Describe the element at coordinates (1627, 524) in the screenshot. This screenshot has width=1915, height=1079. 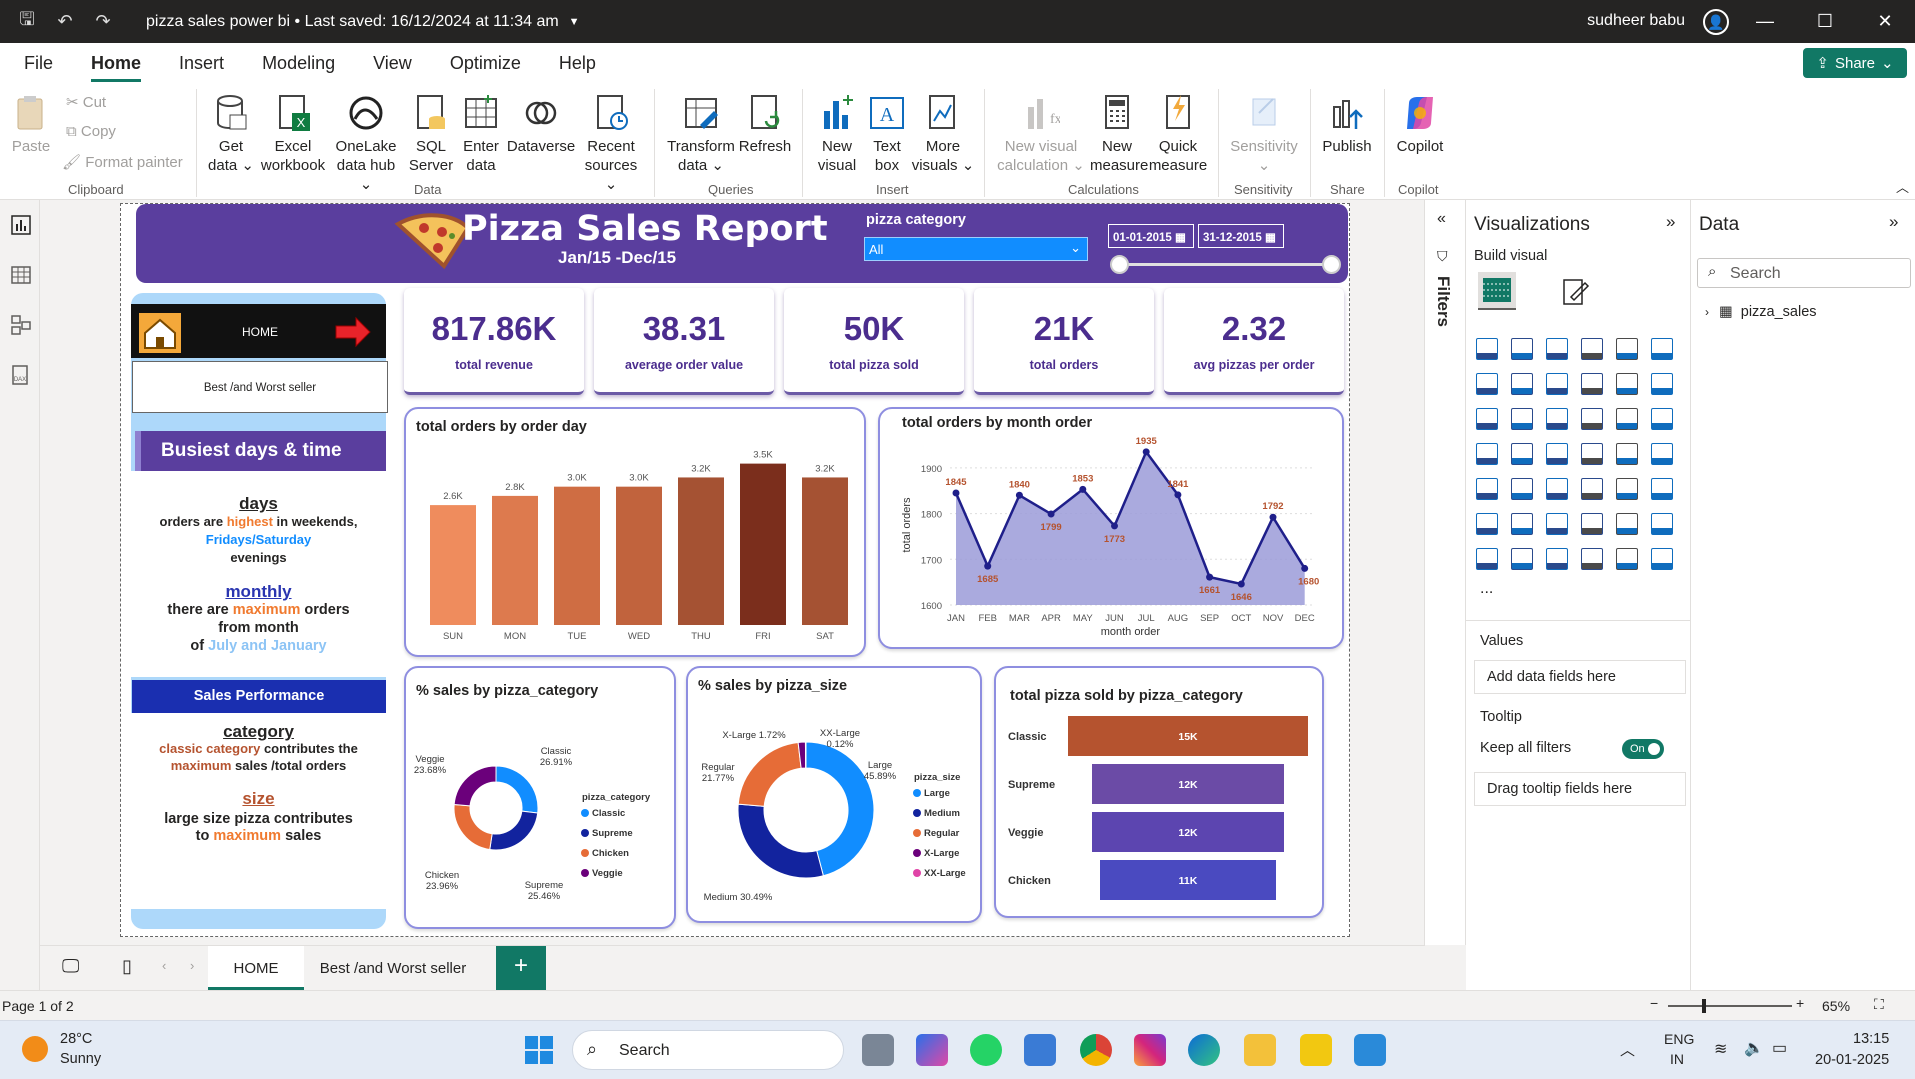
I see `narrative-icon` at that location.